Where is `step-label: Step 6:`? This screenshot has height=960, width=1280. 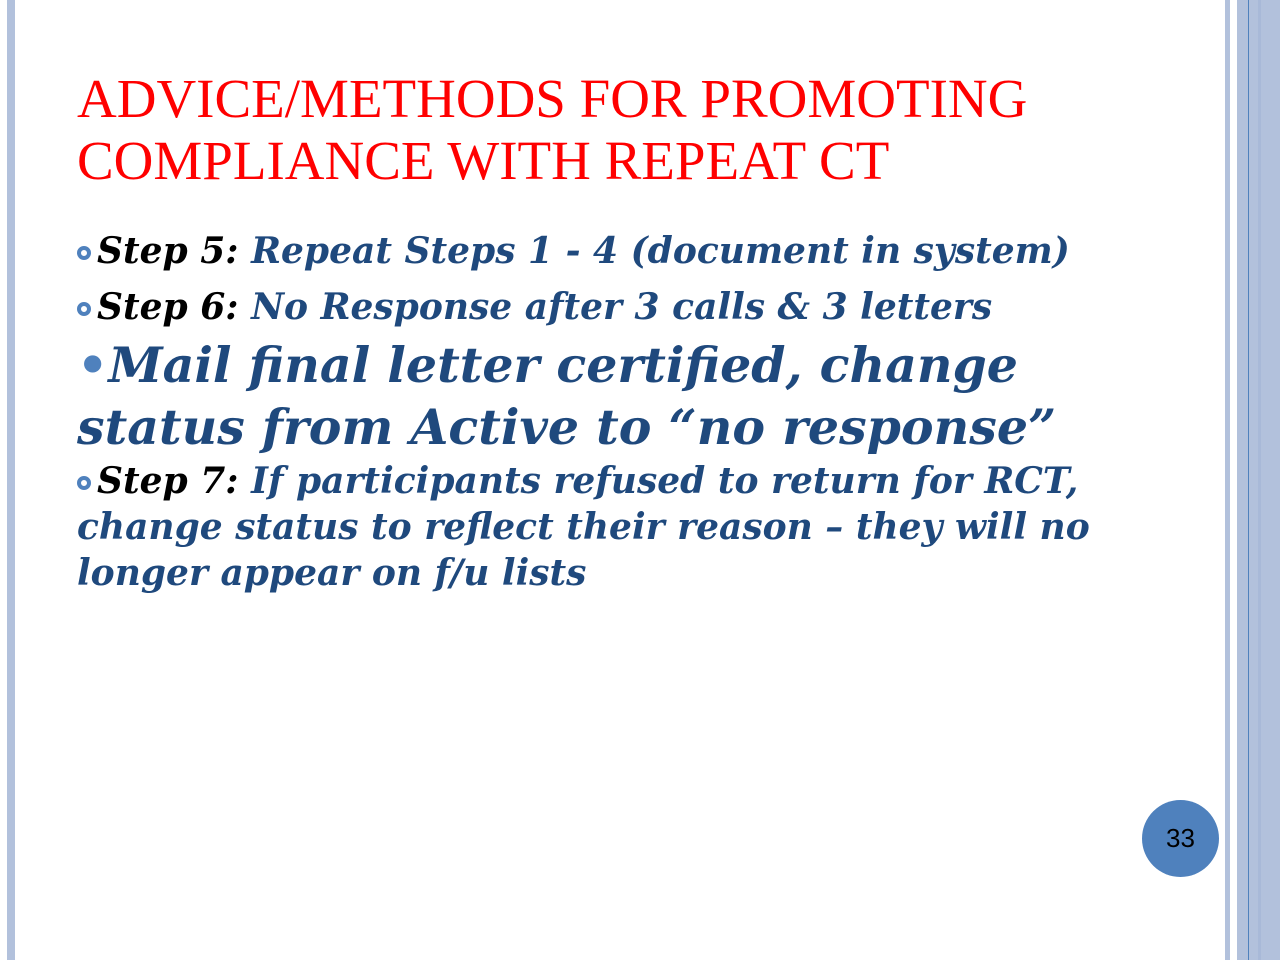
step-label: Step 6: is located at coordinates (168, 307).